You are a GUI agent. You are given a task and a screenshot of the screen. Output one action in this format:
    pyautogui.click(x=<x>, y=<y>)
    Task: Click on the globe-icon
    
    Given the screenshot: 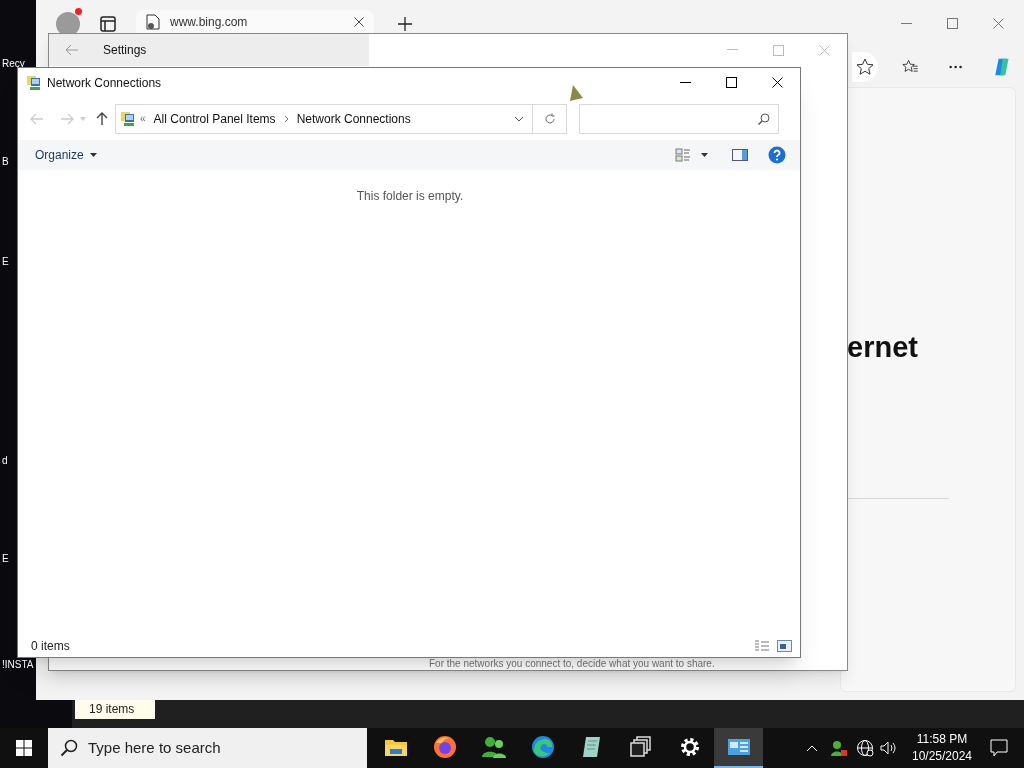 What is the action you would take?
    pyautogui.click(x=865, y=748)
    